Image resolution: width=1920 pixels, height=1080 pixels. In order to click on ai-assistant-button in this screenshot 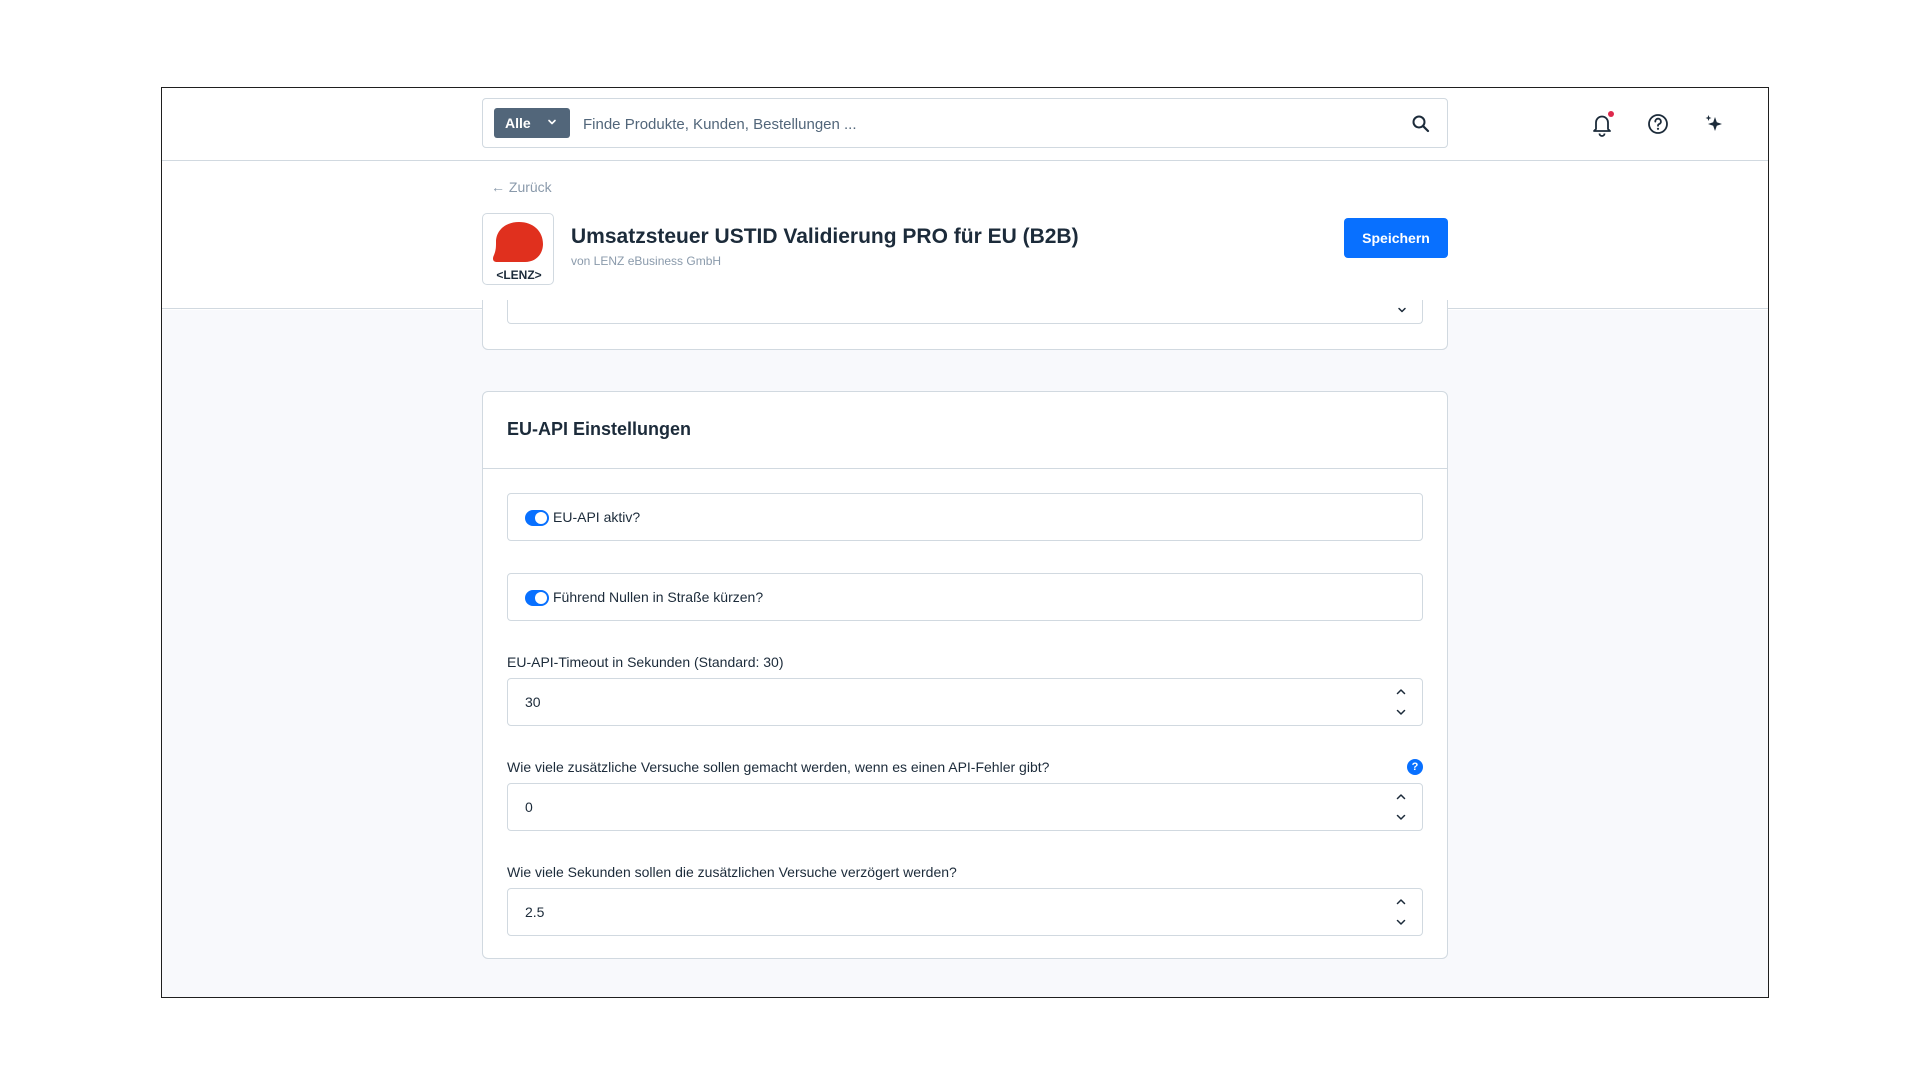, I will do `click(1714, 124)`.